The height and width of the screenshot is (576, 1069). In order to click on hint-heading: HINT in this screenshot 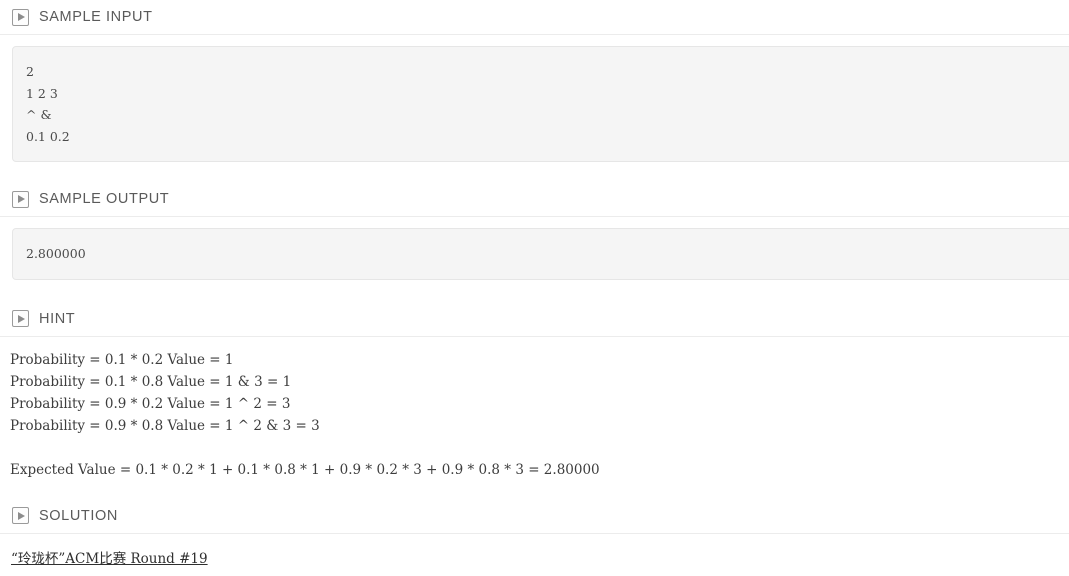, I will do `click(534, 319)`.